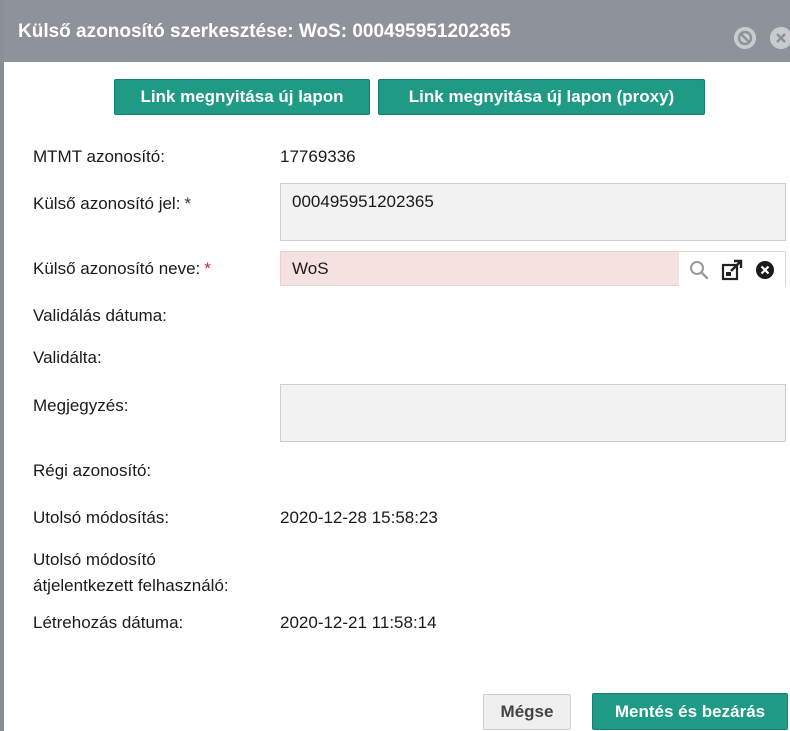 The height and width of the screenshot is (731, 790). What do you see at coordinates (310, 268) in the screenshot?
I see `external-name-value: WoS` at bounding box center [310, 268].